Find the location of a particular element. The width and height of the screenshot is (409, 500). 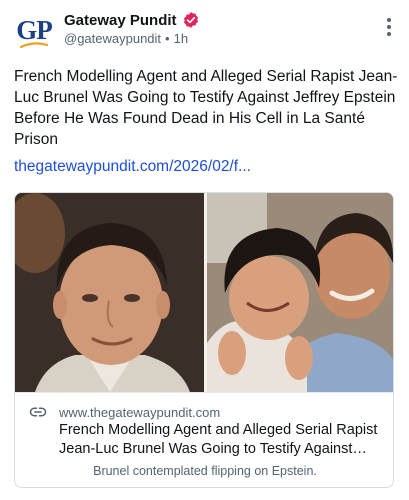

post-time: 1h is located at coordinates (181, 38).